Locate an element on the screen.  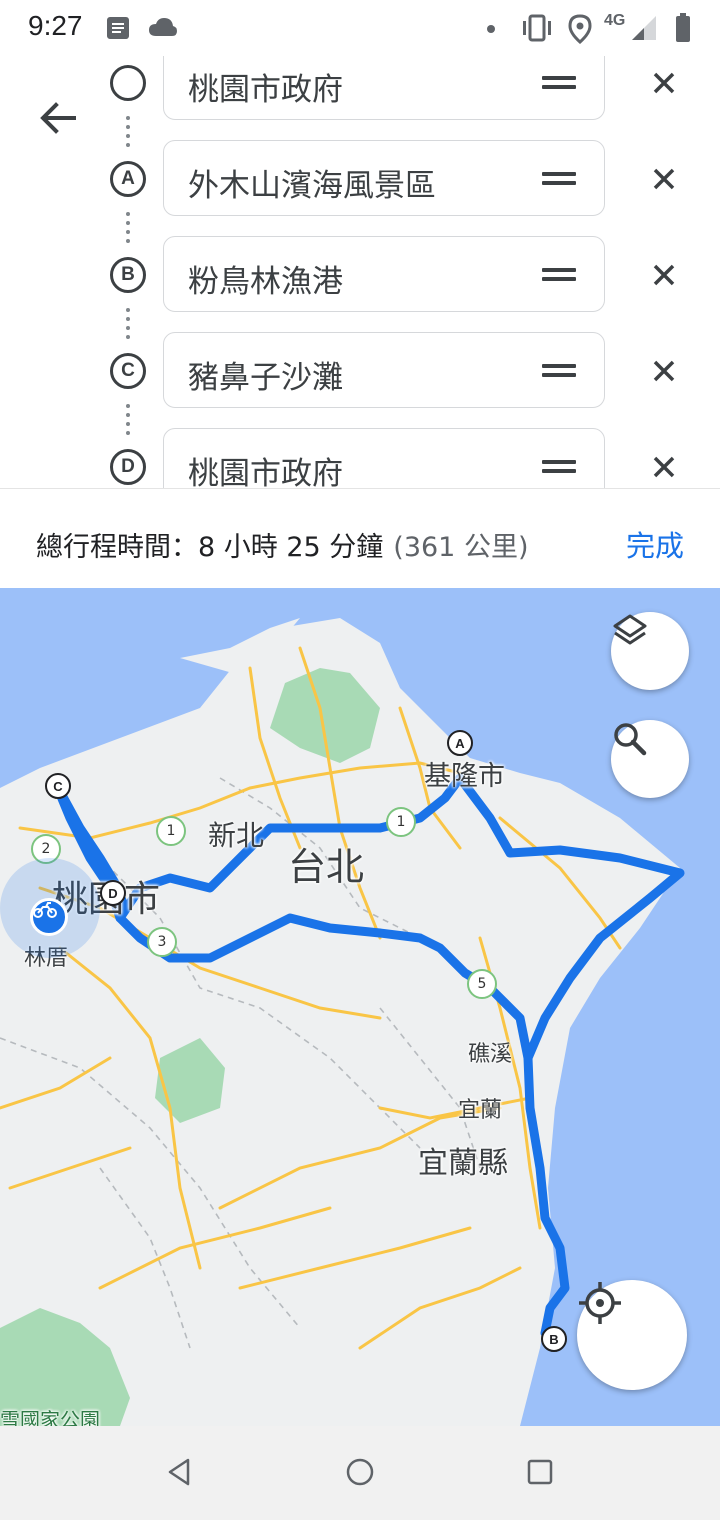
dot-icon is located at coordinates (491, 29).